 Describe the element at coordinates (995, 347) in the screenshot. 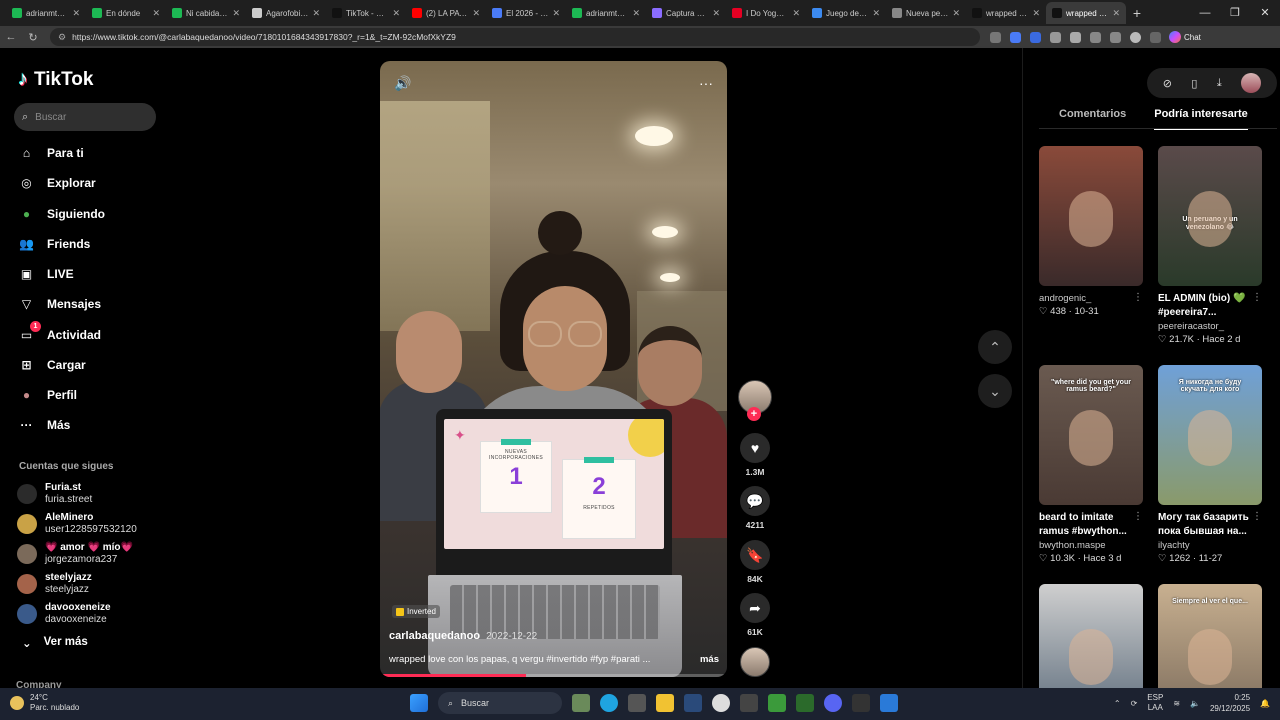

I see `previous-video-button: ⌃` at that location.